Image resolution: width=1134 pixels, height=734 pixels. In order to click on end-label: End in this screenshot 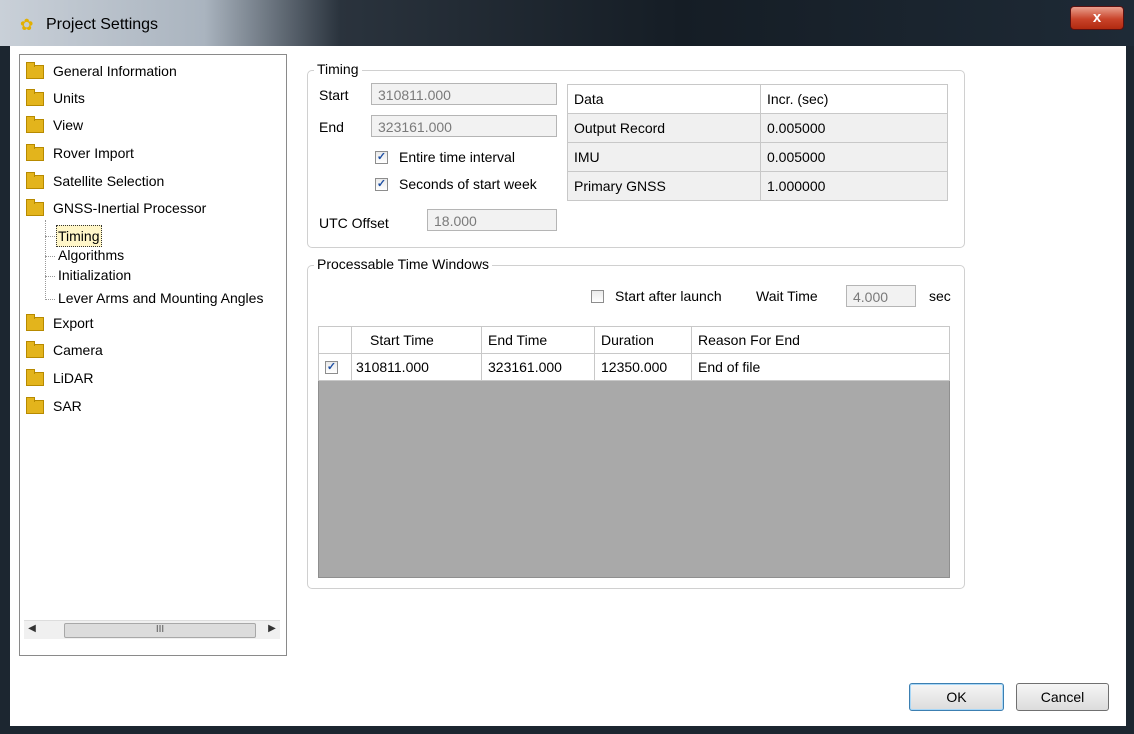, I will do `click(331, 127)`.